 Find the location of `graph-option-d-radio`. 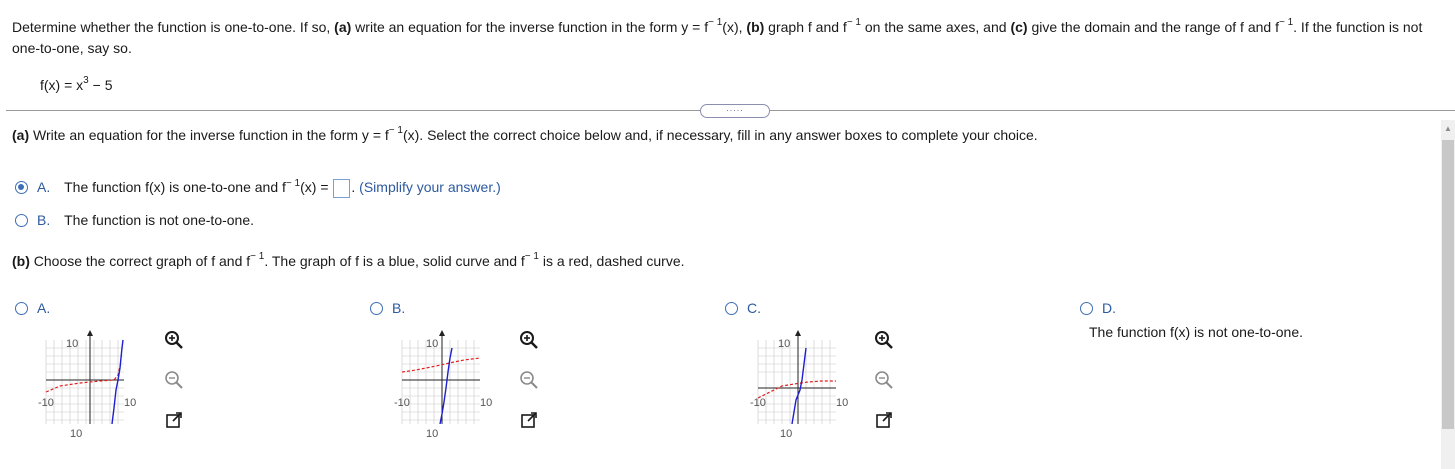

graph-option-d-radio is located at coordinates (1086, 308).